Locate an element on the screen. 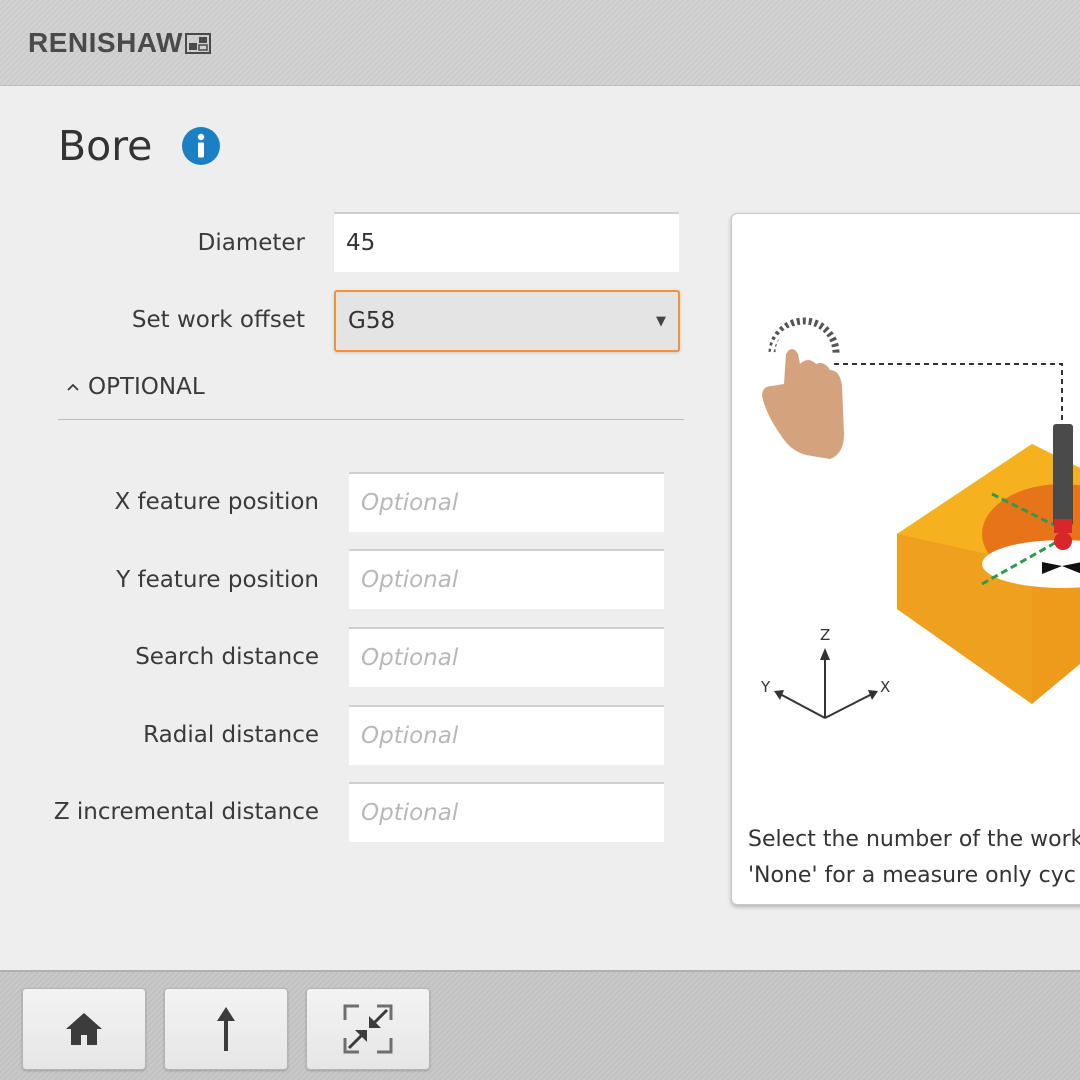 This screenshot has height=1080, width=1080. renishaw-logo: RENISHAW is located at coordinates (119, 43).